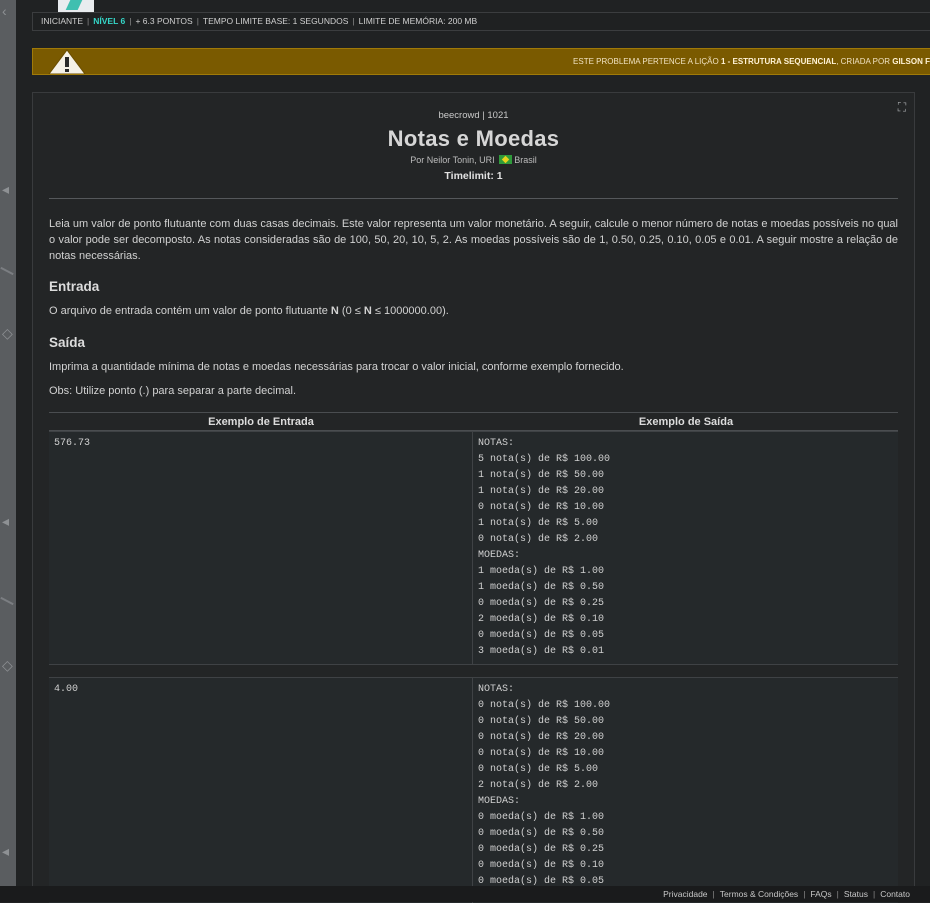 This screenshot has width=930, height=903. Describe the element at coordinates (473, 198) in the screenshot. I see `divider` at that location.